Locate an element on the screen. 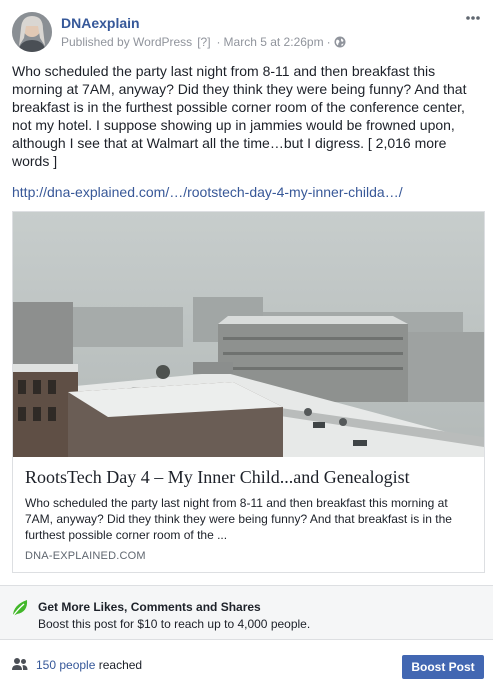  people-icon is located at coordinates (20, 664).